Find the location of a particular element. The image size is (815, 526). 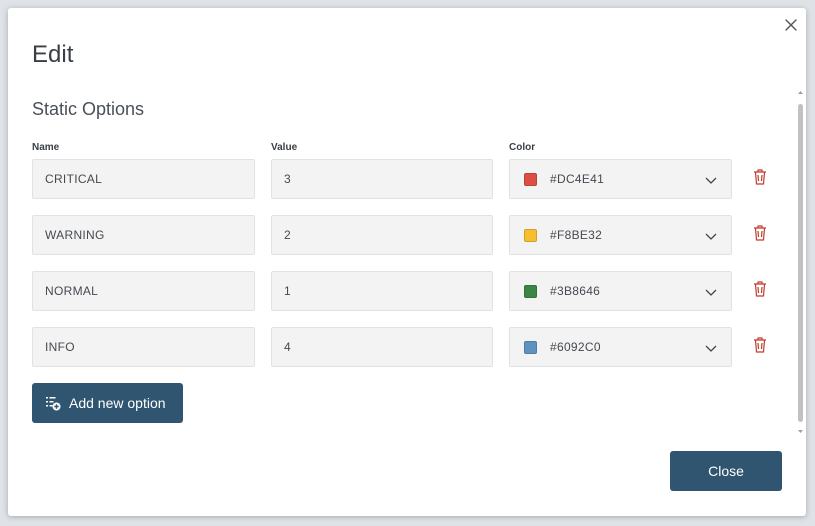

option-name-field: CRITICAL is located at coordinates (143, 179).